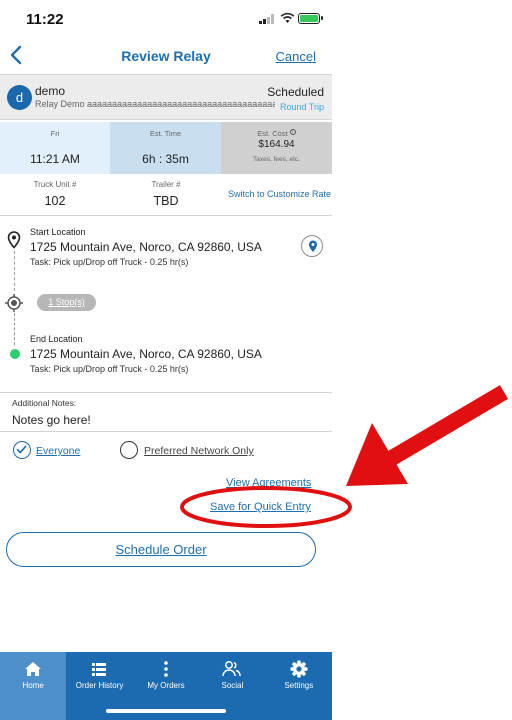  What do you see at coordinates (14, 329) in the screenshot?
I see `route-line-lower` at bounding box center [14, 329].